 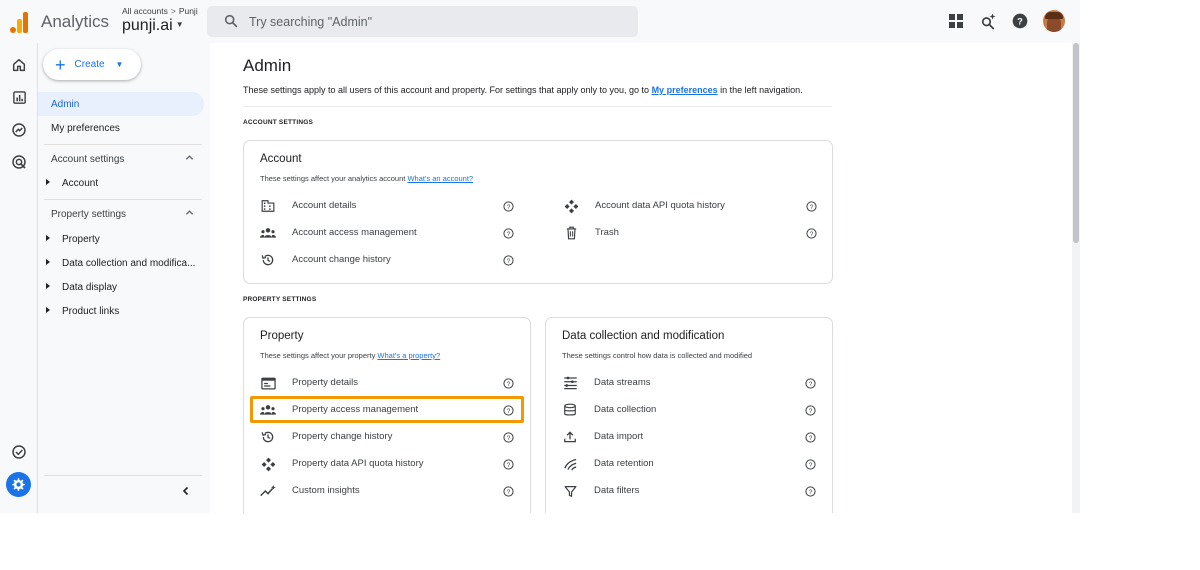 What do you see at coordinates (390, 437) in the screenshot?
I see `property-change-history-row: Property change history ?` at bounding box center [390, 437].